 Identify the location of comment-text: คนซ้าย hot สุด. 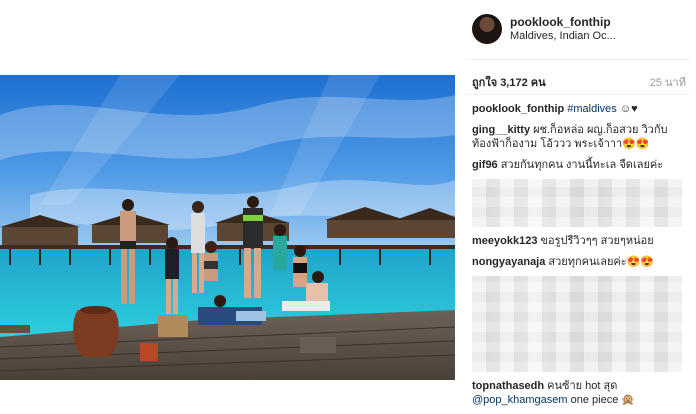
(582, 386).